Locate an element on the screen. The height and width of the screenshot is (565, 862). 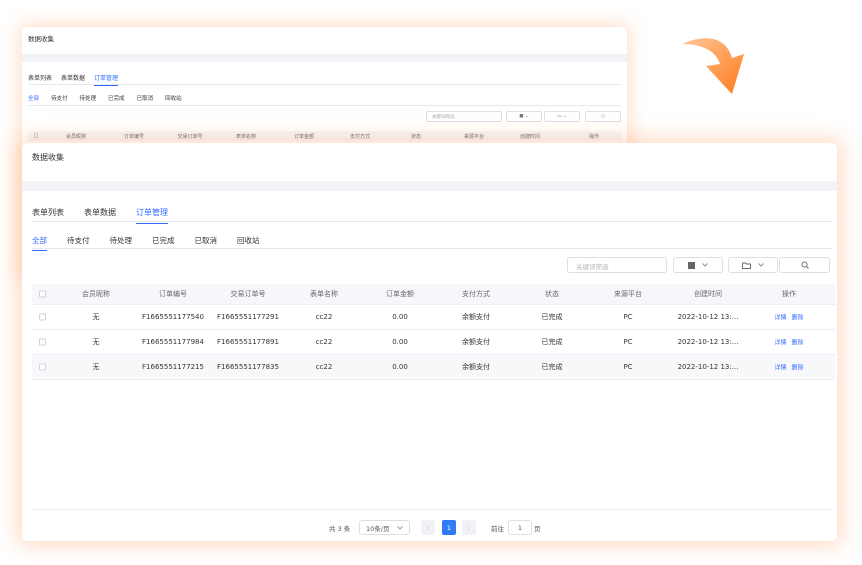
view-mode-button is located at coordinates (698, 265).